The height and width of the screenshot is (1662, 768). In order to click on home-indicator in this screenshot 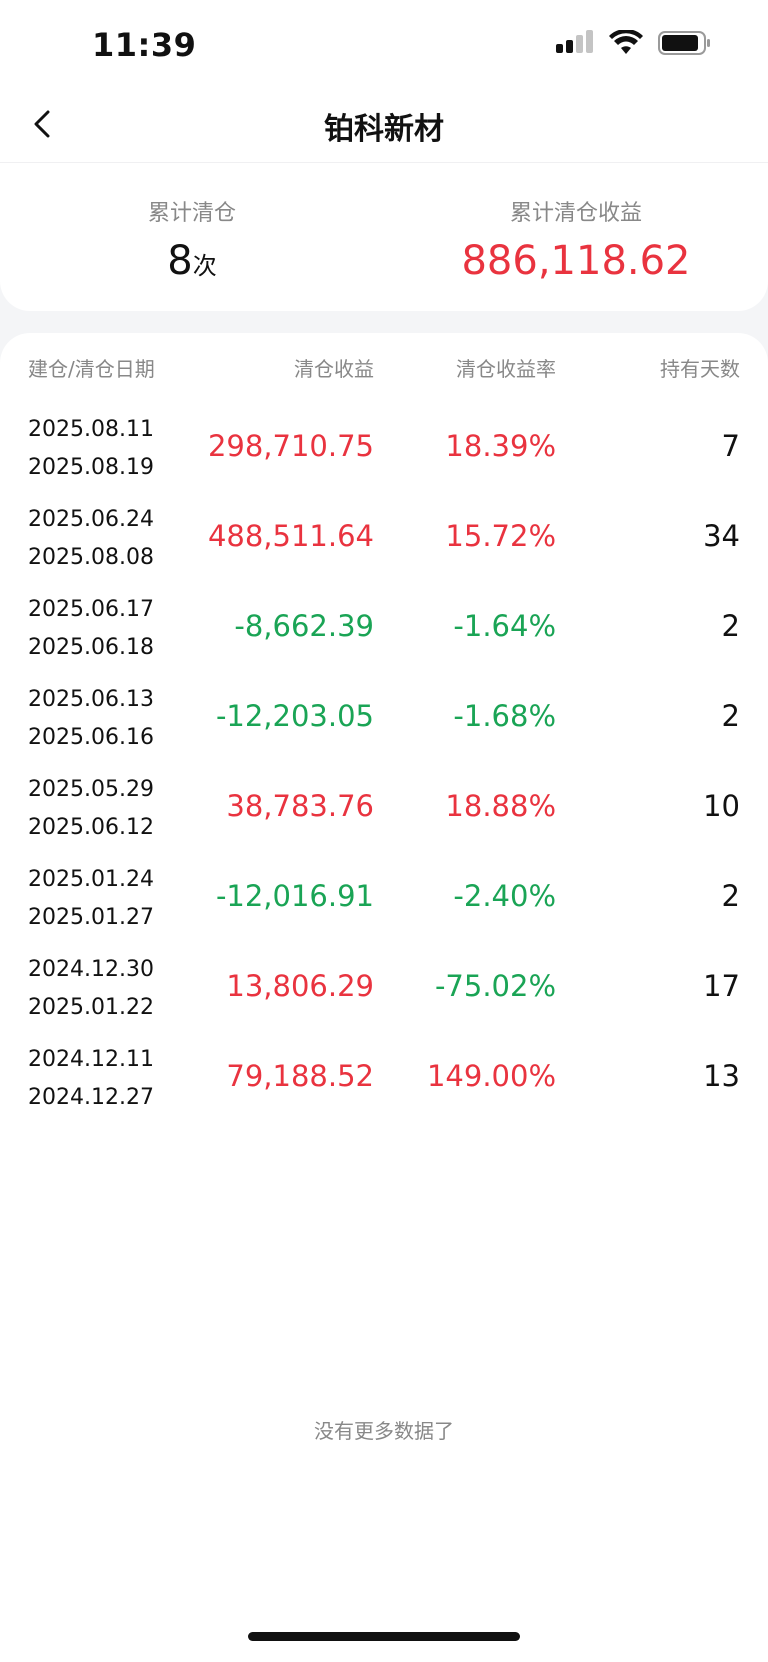, I will do `click(384, 1636)`.